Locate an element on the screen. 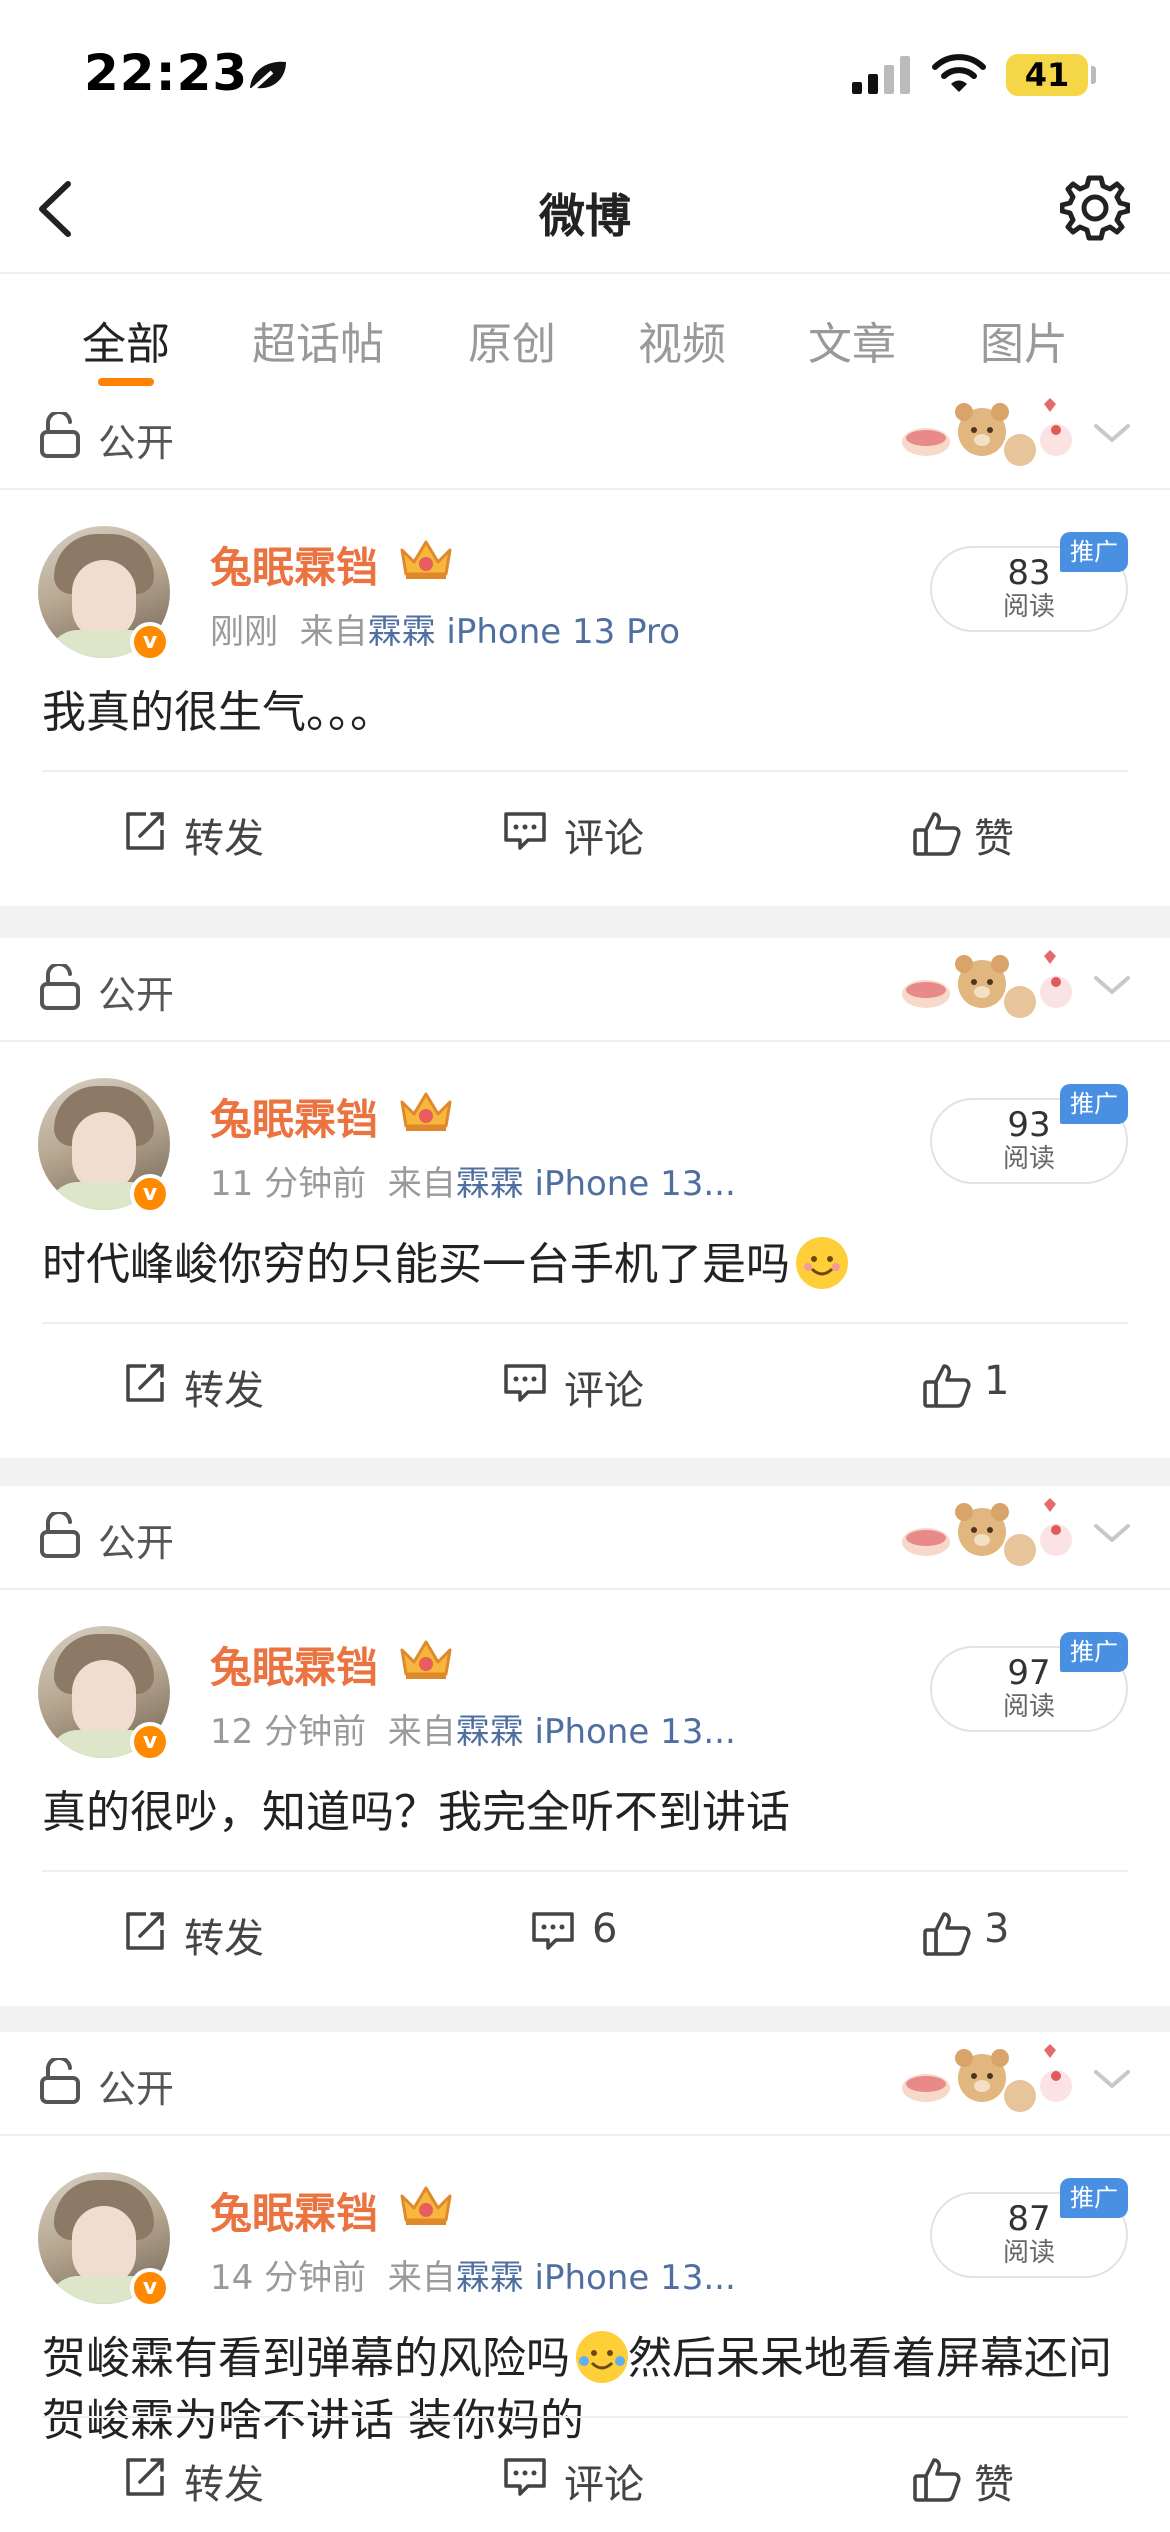 This screenshot has width=1170, height=2532. action-bar: 转发 评论 1 is located at coordinates (585, 1390).